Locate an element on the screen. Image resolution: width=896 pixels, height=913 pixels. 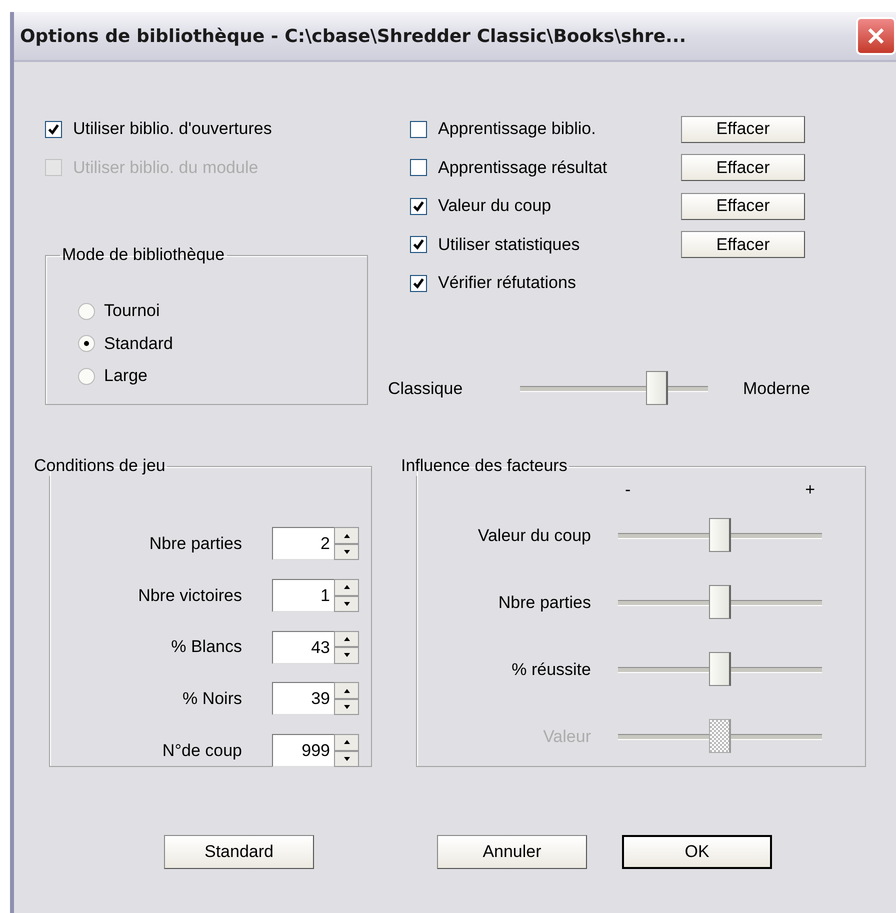
dialog-button: OK is located at coordinates (697, 852).